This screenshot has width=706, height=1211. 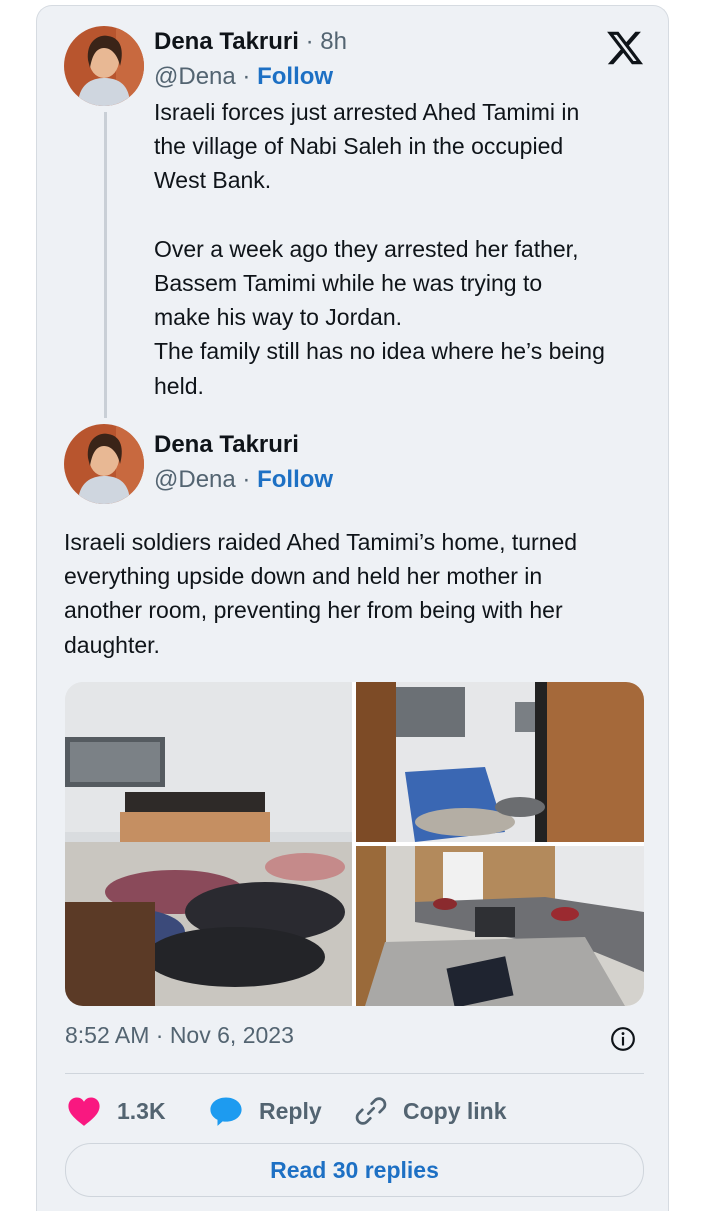 I want to click on photo-living-room, so click(x=500, y=926).